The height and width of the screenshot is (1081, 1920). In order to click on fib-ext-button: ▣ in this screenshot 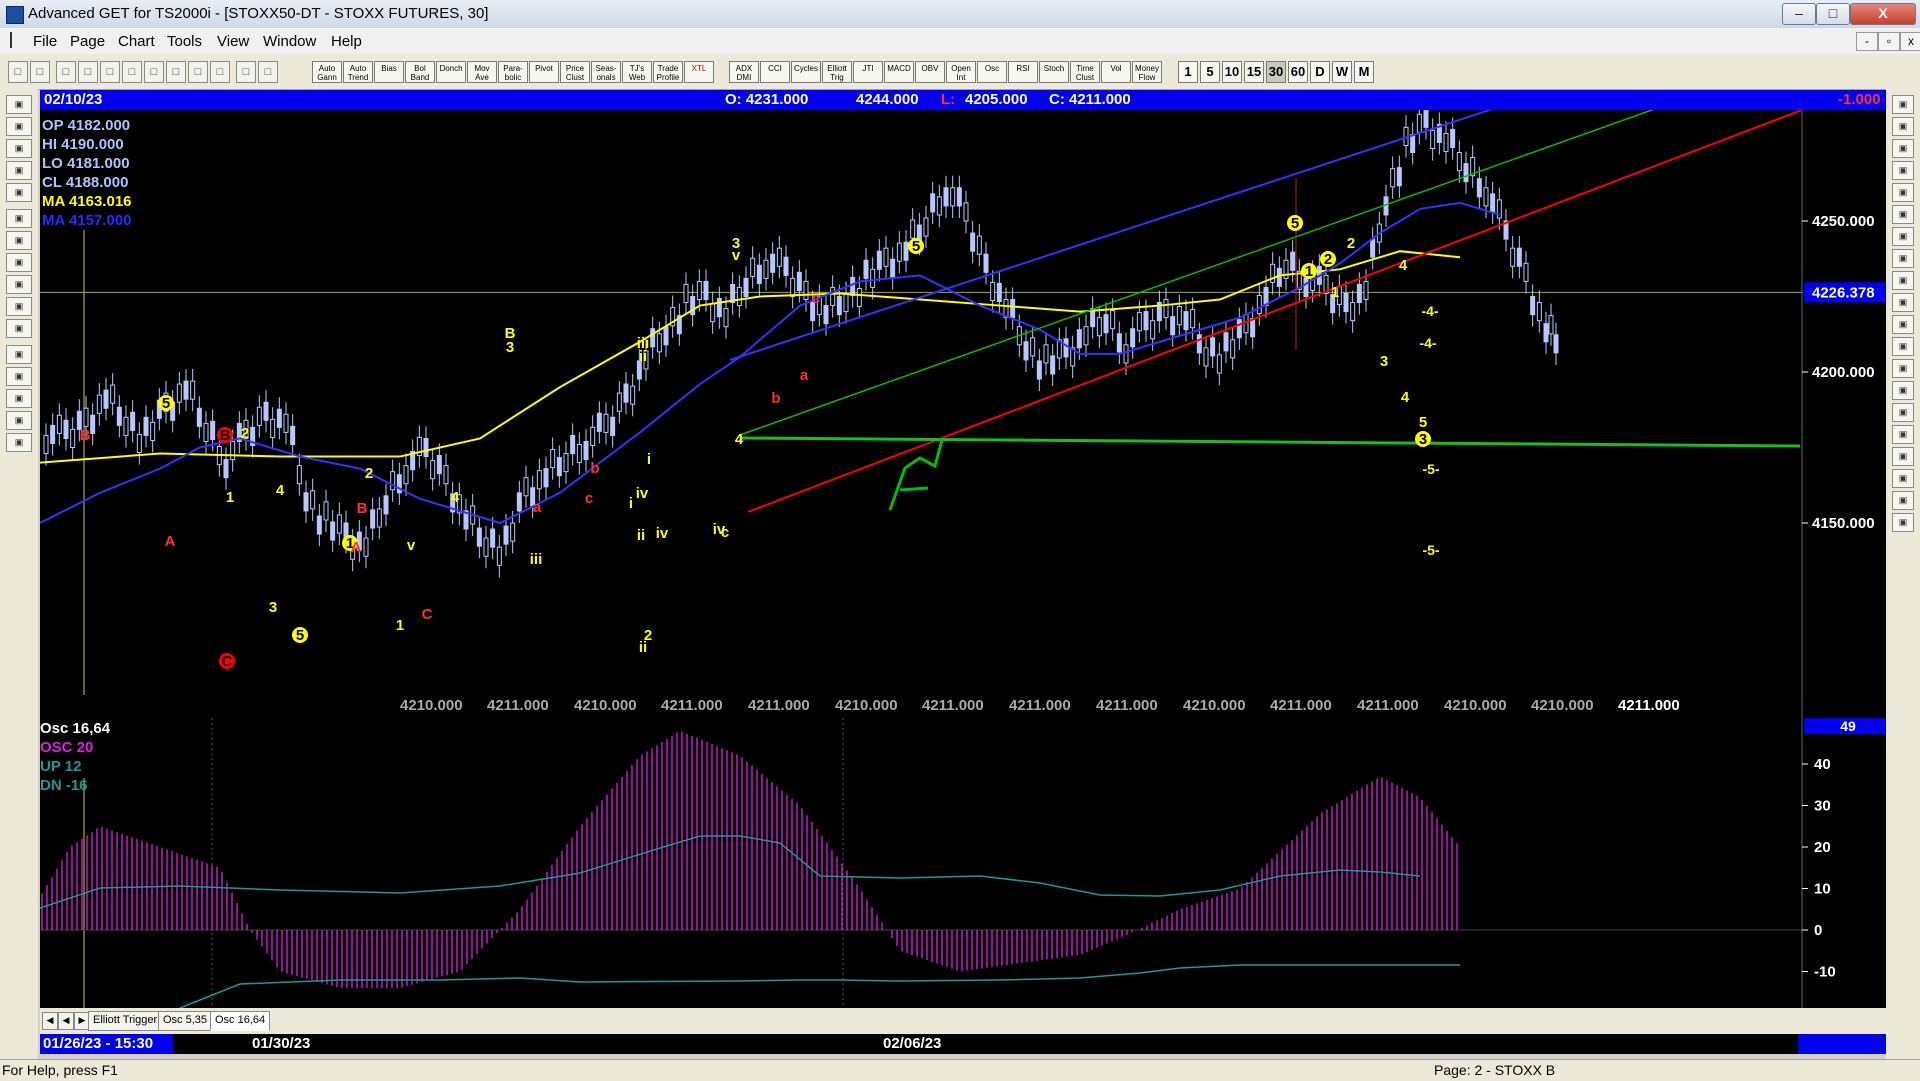, I will do `click(1903, 192)`.